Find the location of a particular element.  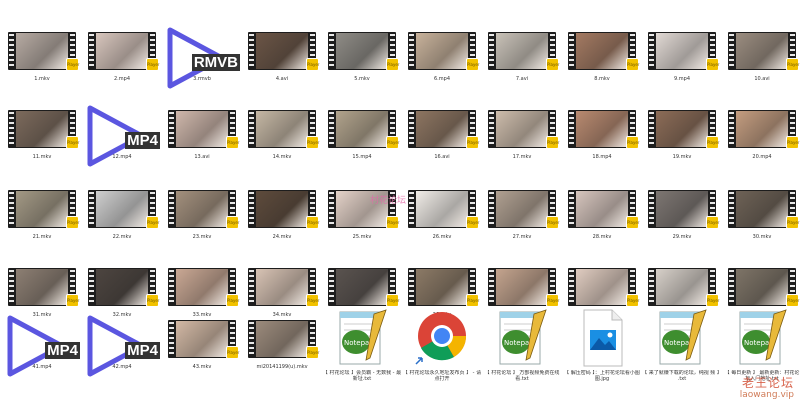

file-item: 【 村花论坛永久地址发布页 】 - 请点打开 is located at coordinates (442, 347).